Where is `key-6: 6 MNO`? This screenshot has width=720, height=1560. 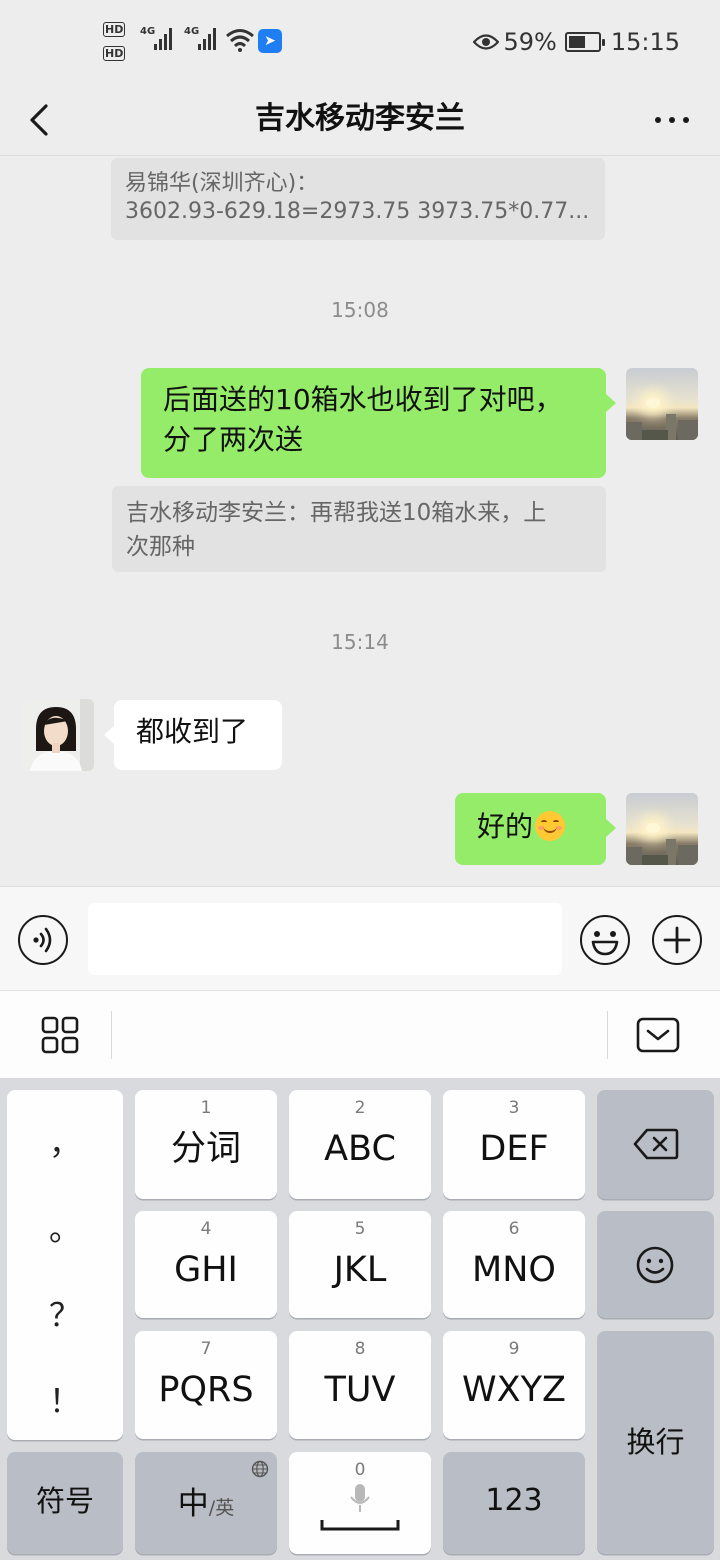 key-6: 6 MNO is located at coordinates (514, 1264).